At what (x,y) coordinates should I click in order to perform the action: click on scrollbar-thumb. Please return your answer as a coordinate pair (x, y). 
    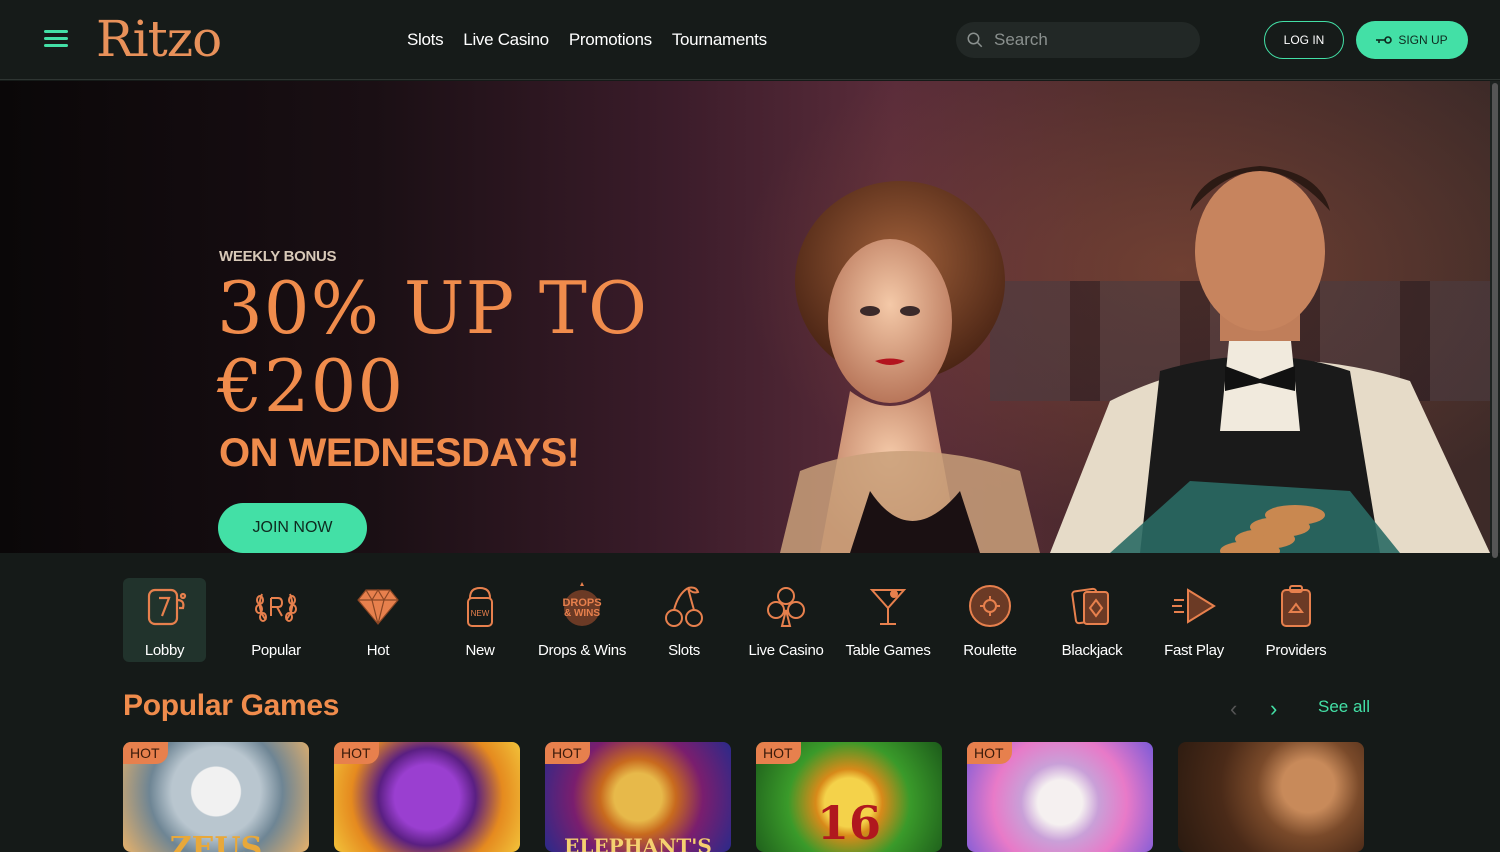
    Looking at the image, I should click on (1495, 320).